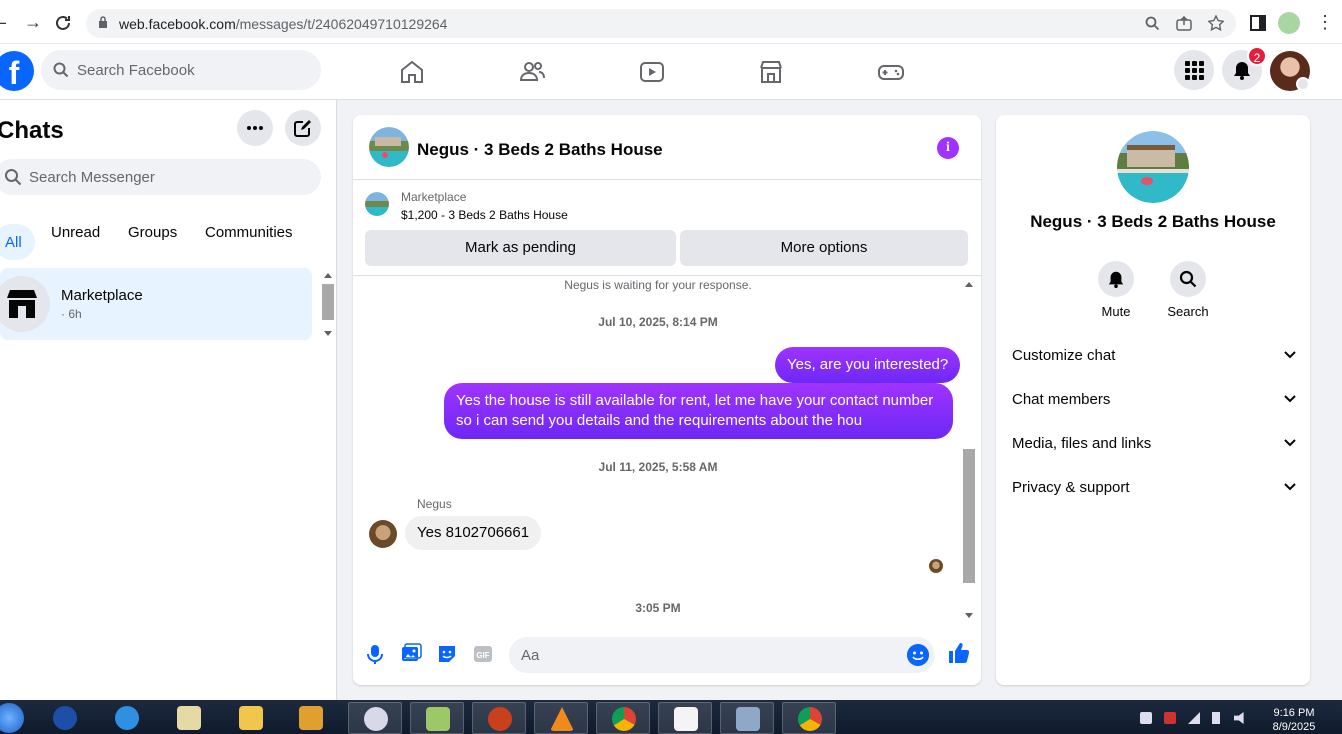 This screenshot has width=1342, height=734. Describe the element at coordinates (75, 232) in the screenshot. I see `filter-tab-unread: Unread` at that location.